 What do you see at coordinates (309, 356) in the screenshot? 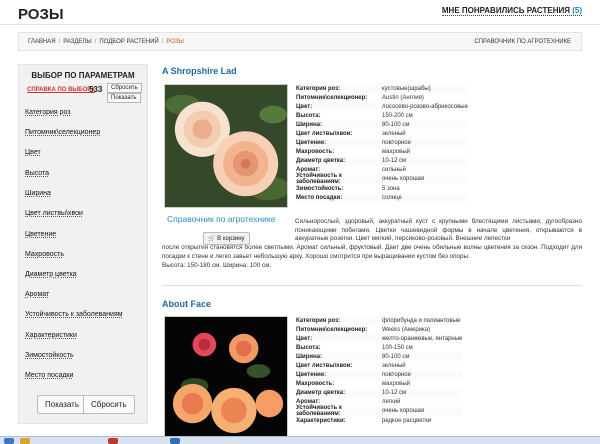
I see `spec-key: Ширина:` at bounding box center [309, 356].